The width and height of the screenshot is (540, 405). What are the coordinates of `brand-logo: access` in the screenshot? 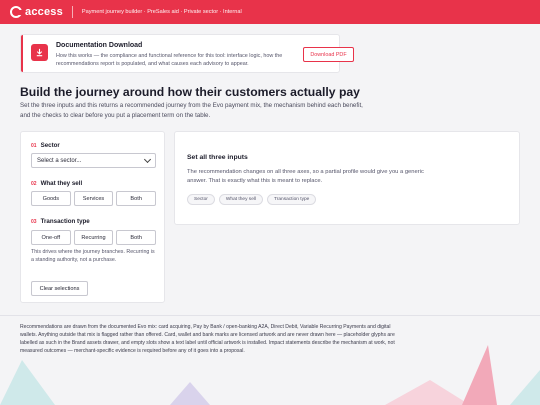 It's located at (36, 12).